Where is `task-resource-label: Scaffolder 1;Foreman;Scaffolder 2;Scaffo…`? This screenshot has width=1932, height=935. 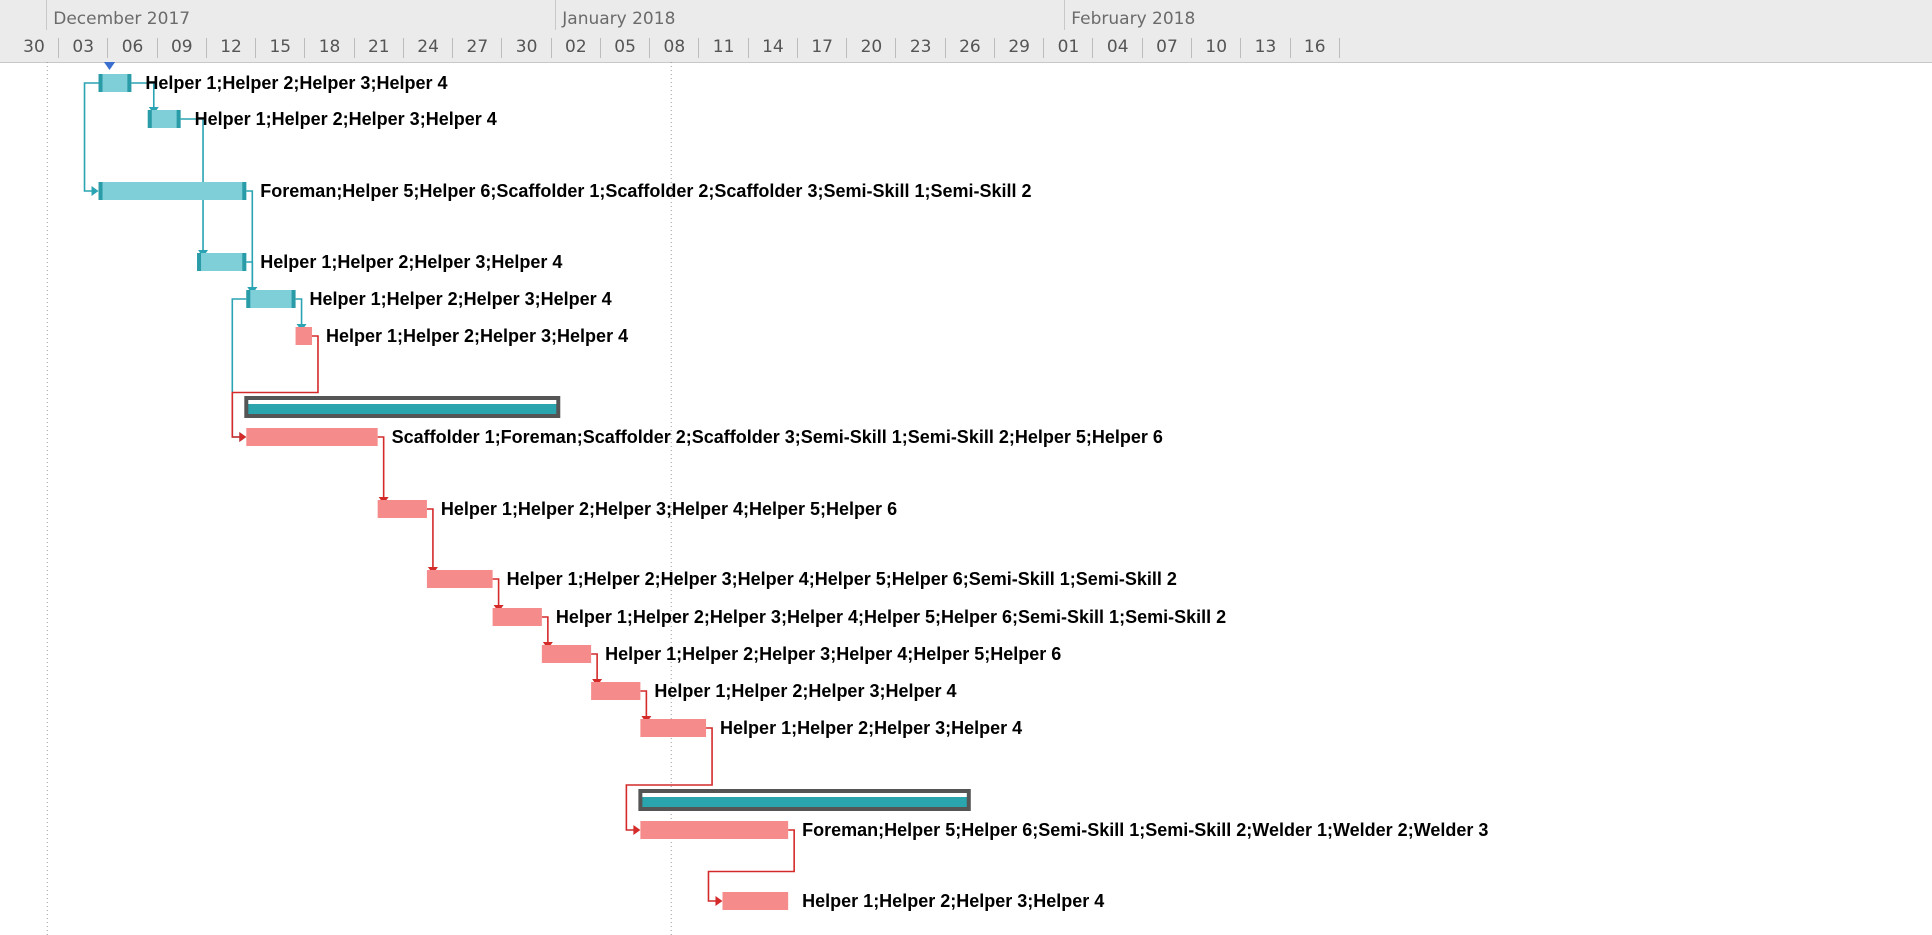 task-resource-label: Scaffolder 1;Foreman;Scaffolder 2;Scaffo… is located at coordinates (777, 437).